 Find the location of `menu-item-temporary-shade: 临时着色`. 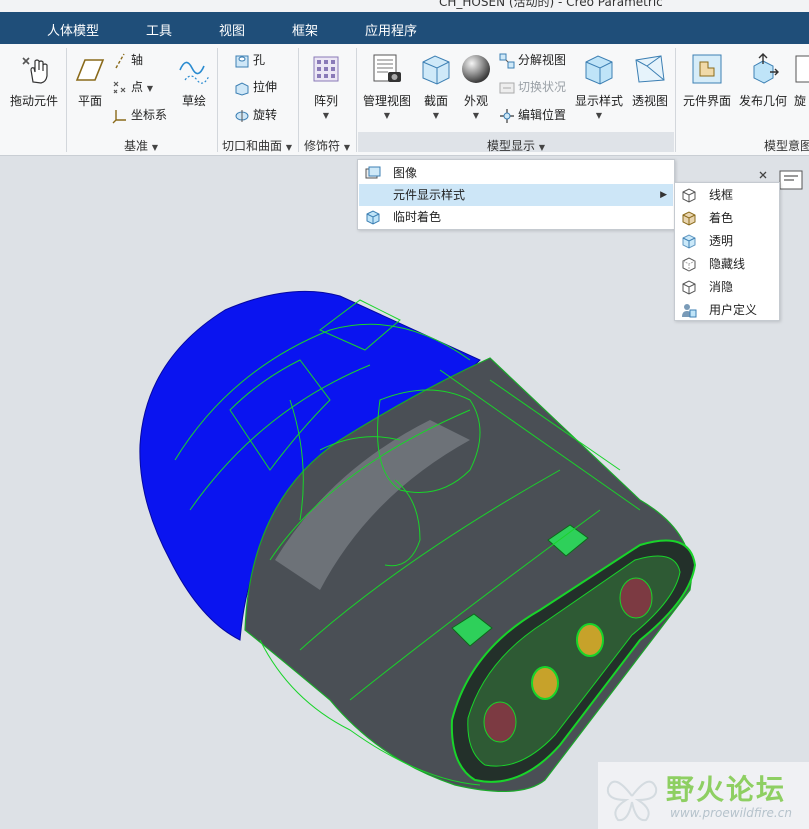

menu-item-temporary-shade: 临时着色 is located at coordinates (516, 217).